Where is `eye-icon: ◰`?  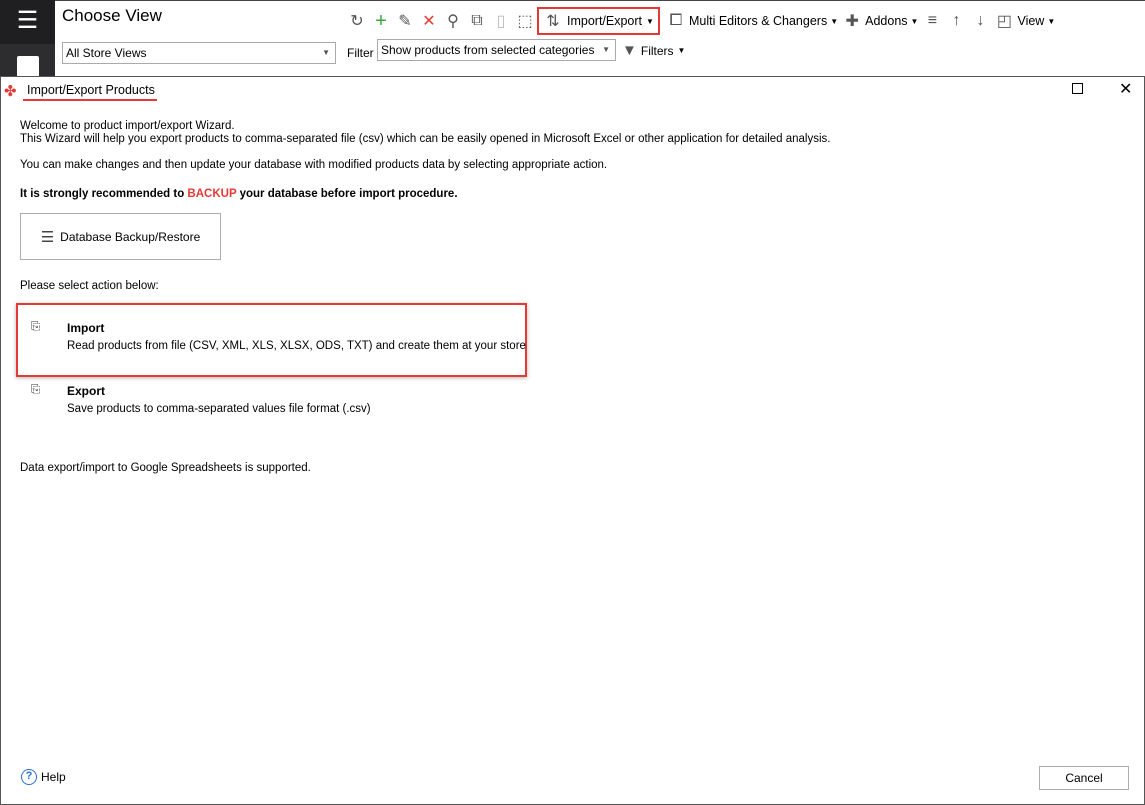 eye-icon: ◰ is located at coordinates (1004, 21).